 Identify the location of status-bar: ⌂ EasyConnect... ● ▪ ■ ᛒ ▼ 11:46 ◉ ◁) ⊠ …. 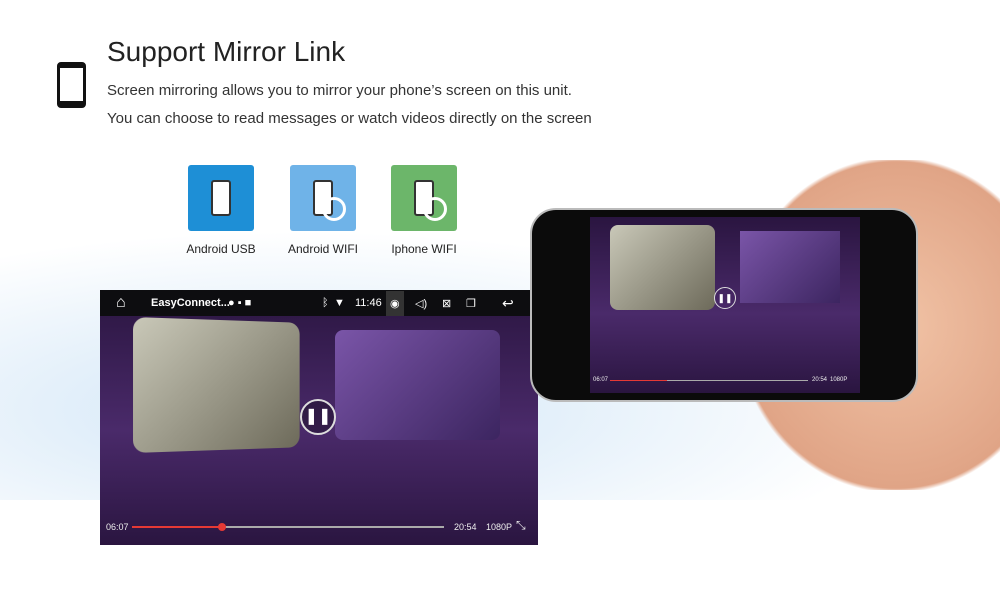
(319, 303).